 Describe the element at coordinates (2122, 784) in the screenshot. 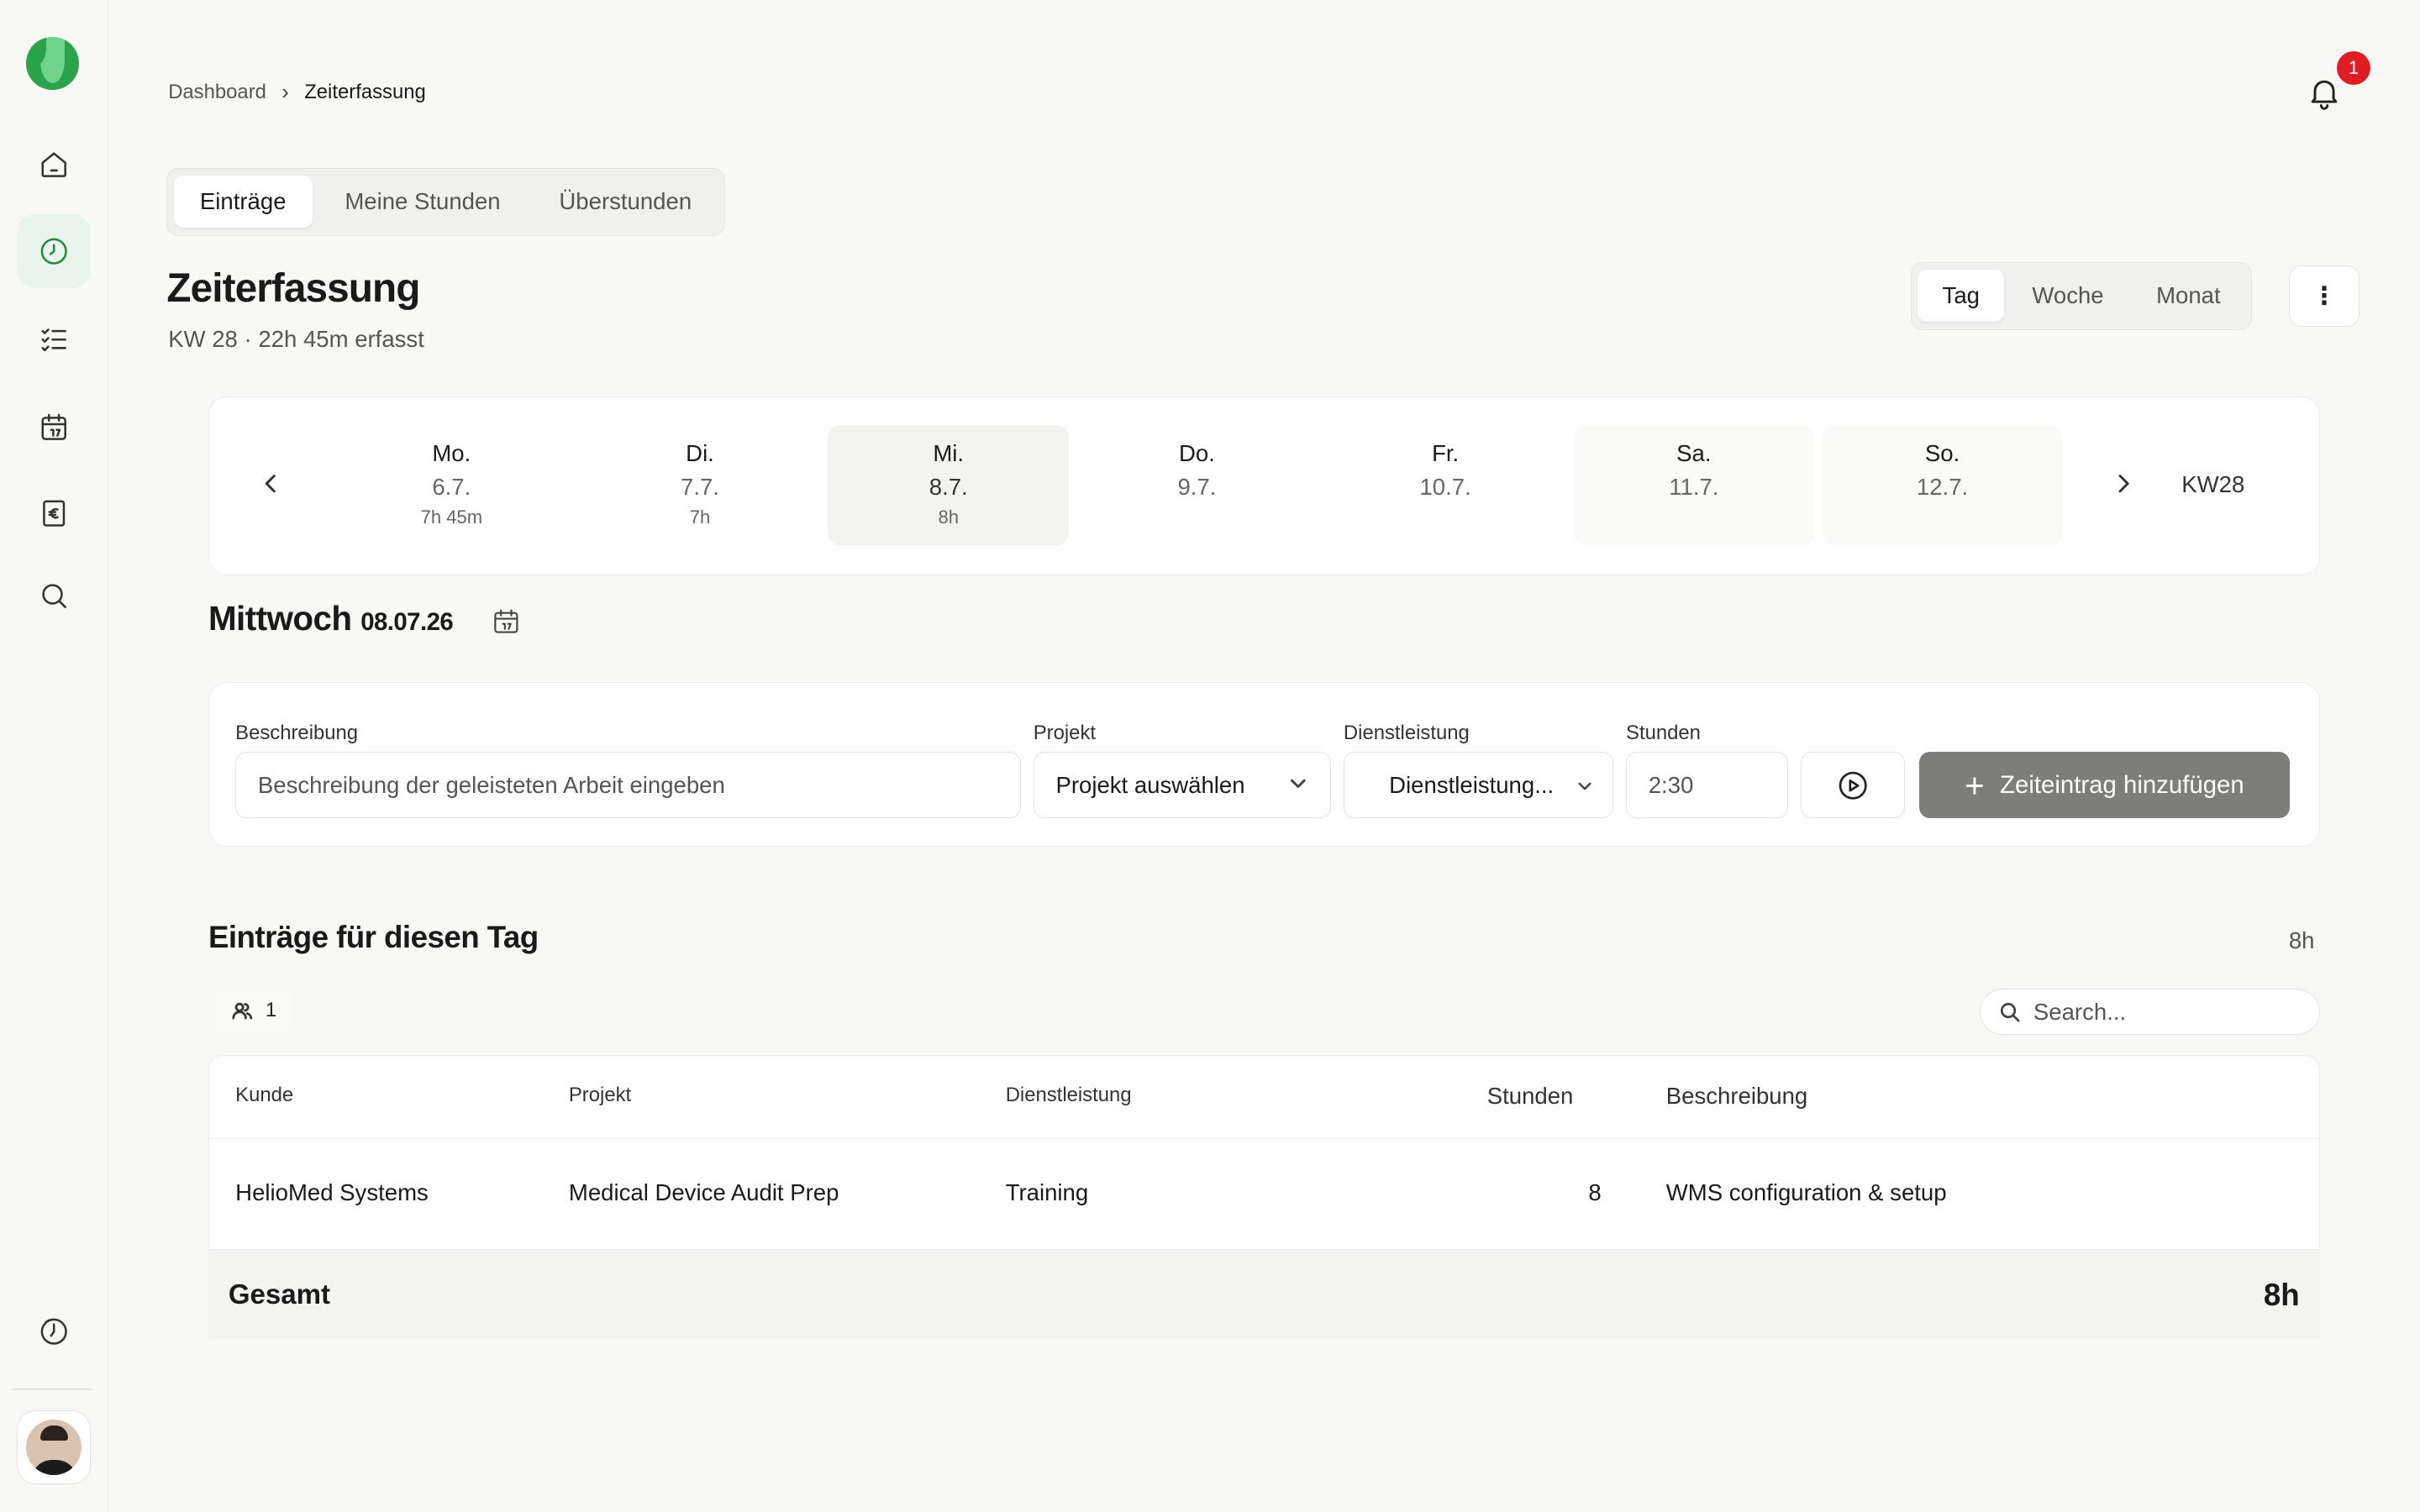

I see `add-time-entry-label: Zeiteintrag hinzufügen` at that location.